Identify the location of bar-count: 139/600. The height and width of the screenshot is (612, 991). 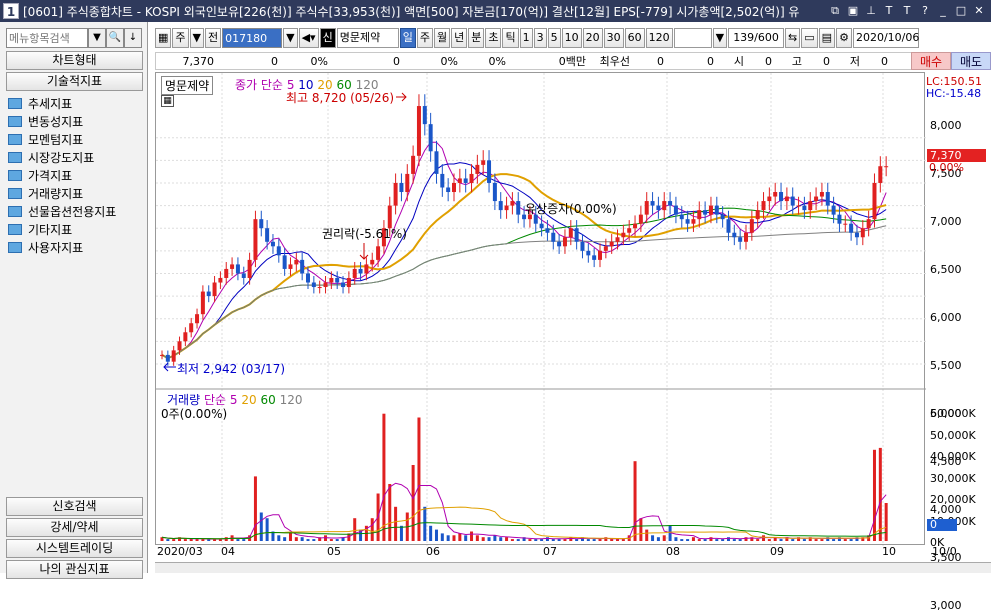
(756, 38).